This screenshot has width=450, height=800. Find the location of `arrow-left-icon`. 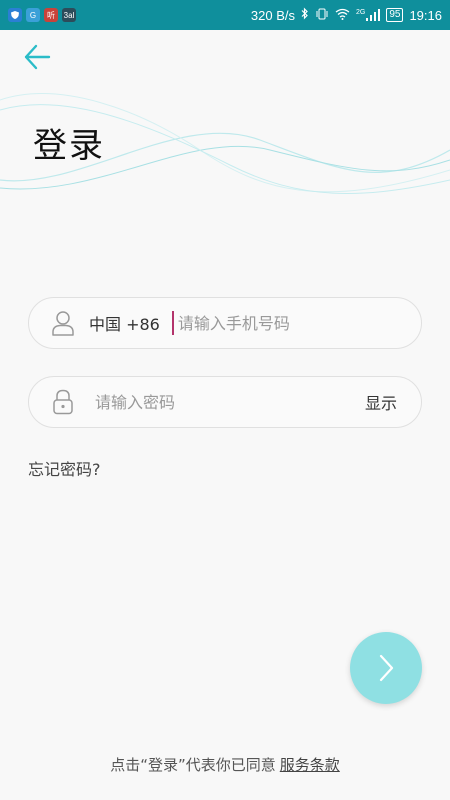

arrow-left-icon is located at coordinates (37, 57).